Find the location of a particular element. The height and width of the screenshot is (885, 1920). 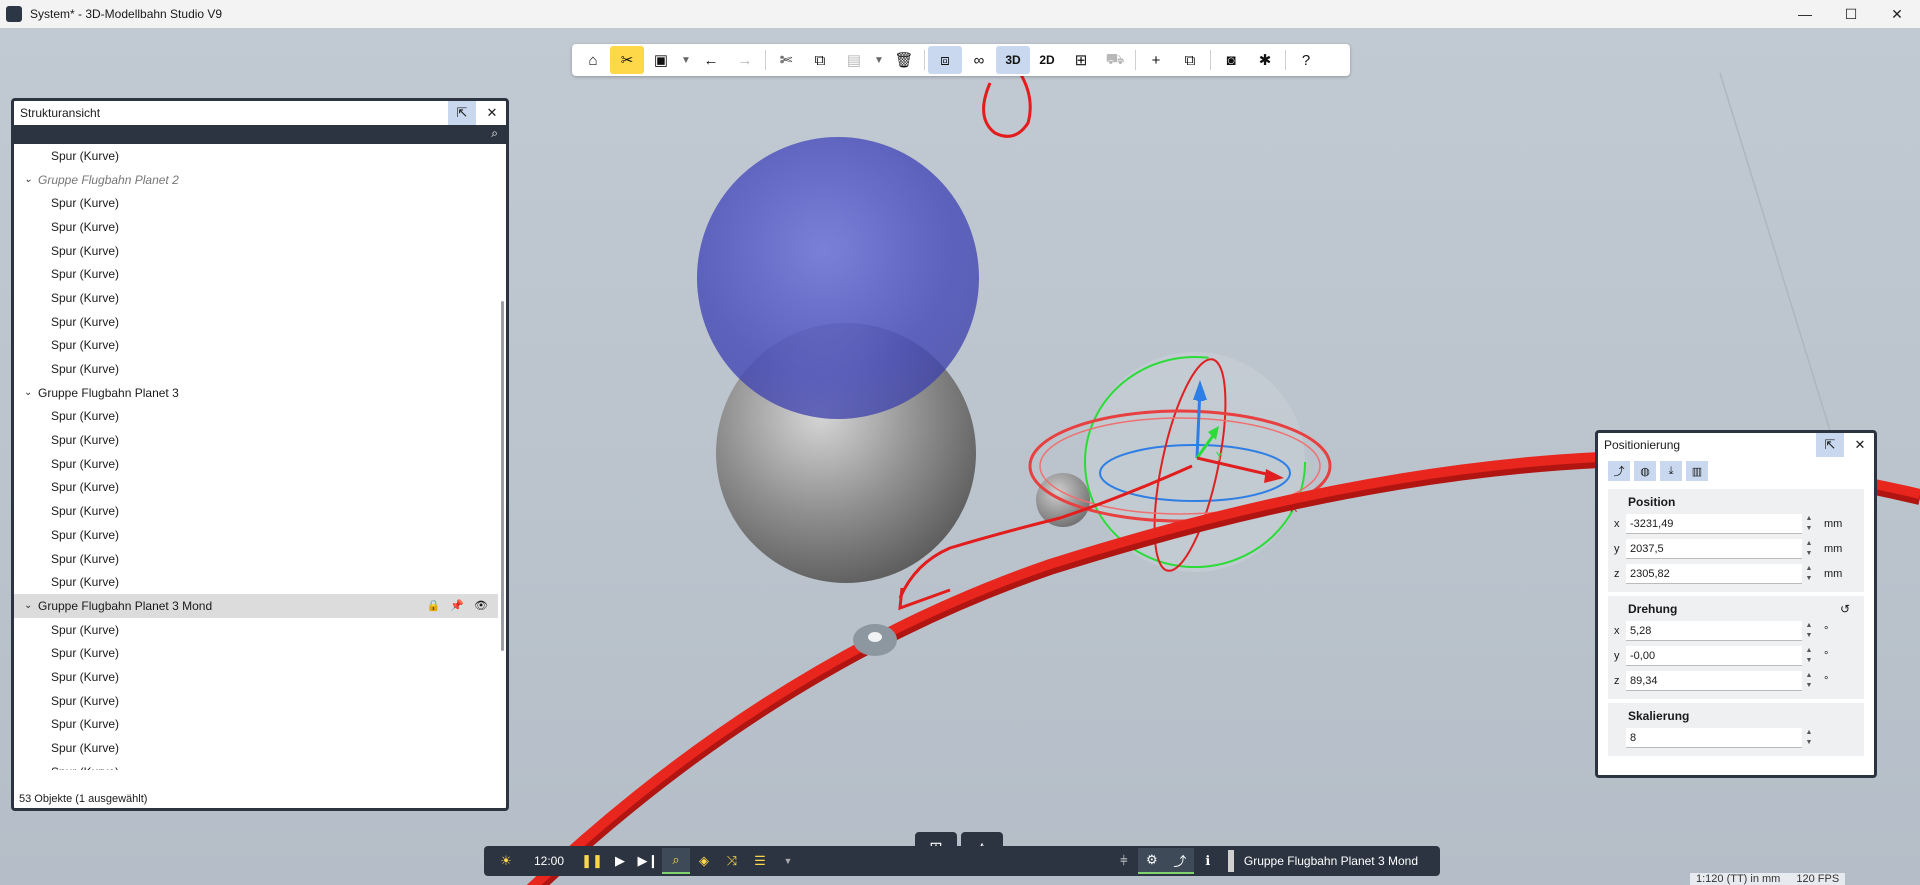

reset-rotation-icon: ↺ is located at coordinates (1845, 609).